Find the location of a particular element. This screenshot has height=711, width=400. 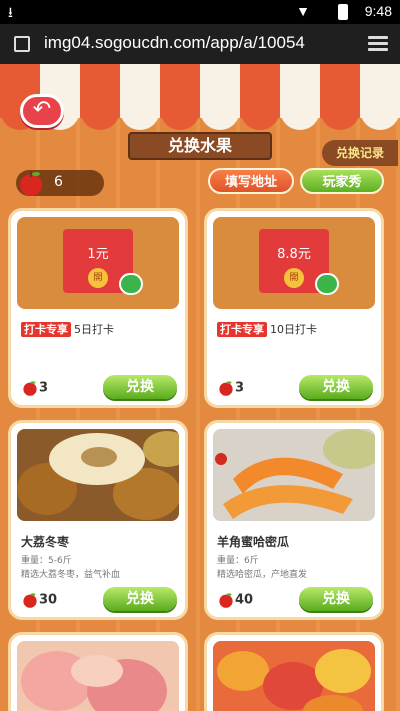

melon-photo is located at coordinates (294, 475).